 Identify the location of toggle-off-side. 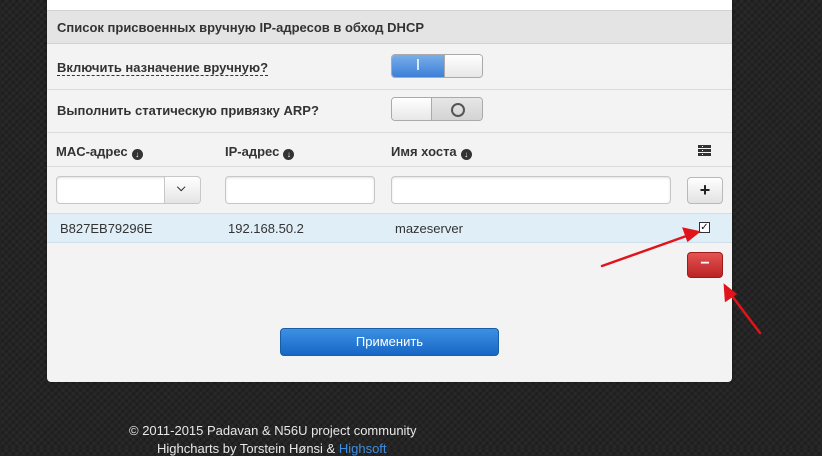
(457, 109).